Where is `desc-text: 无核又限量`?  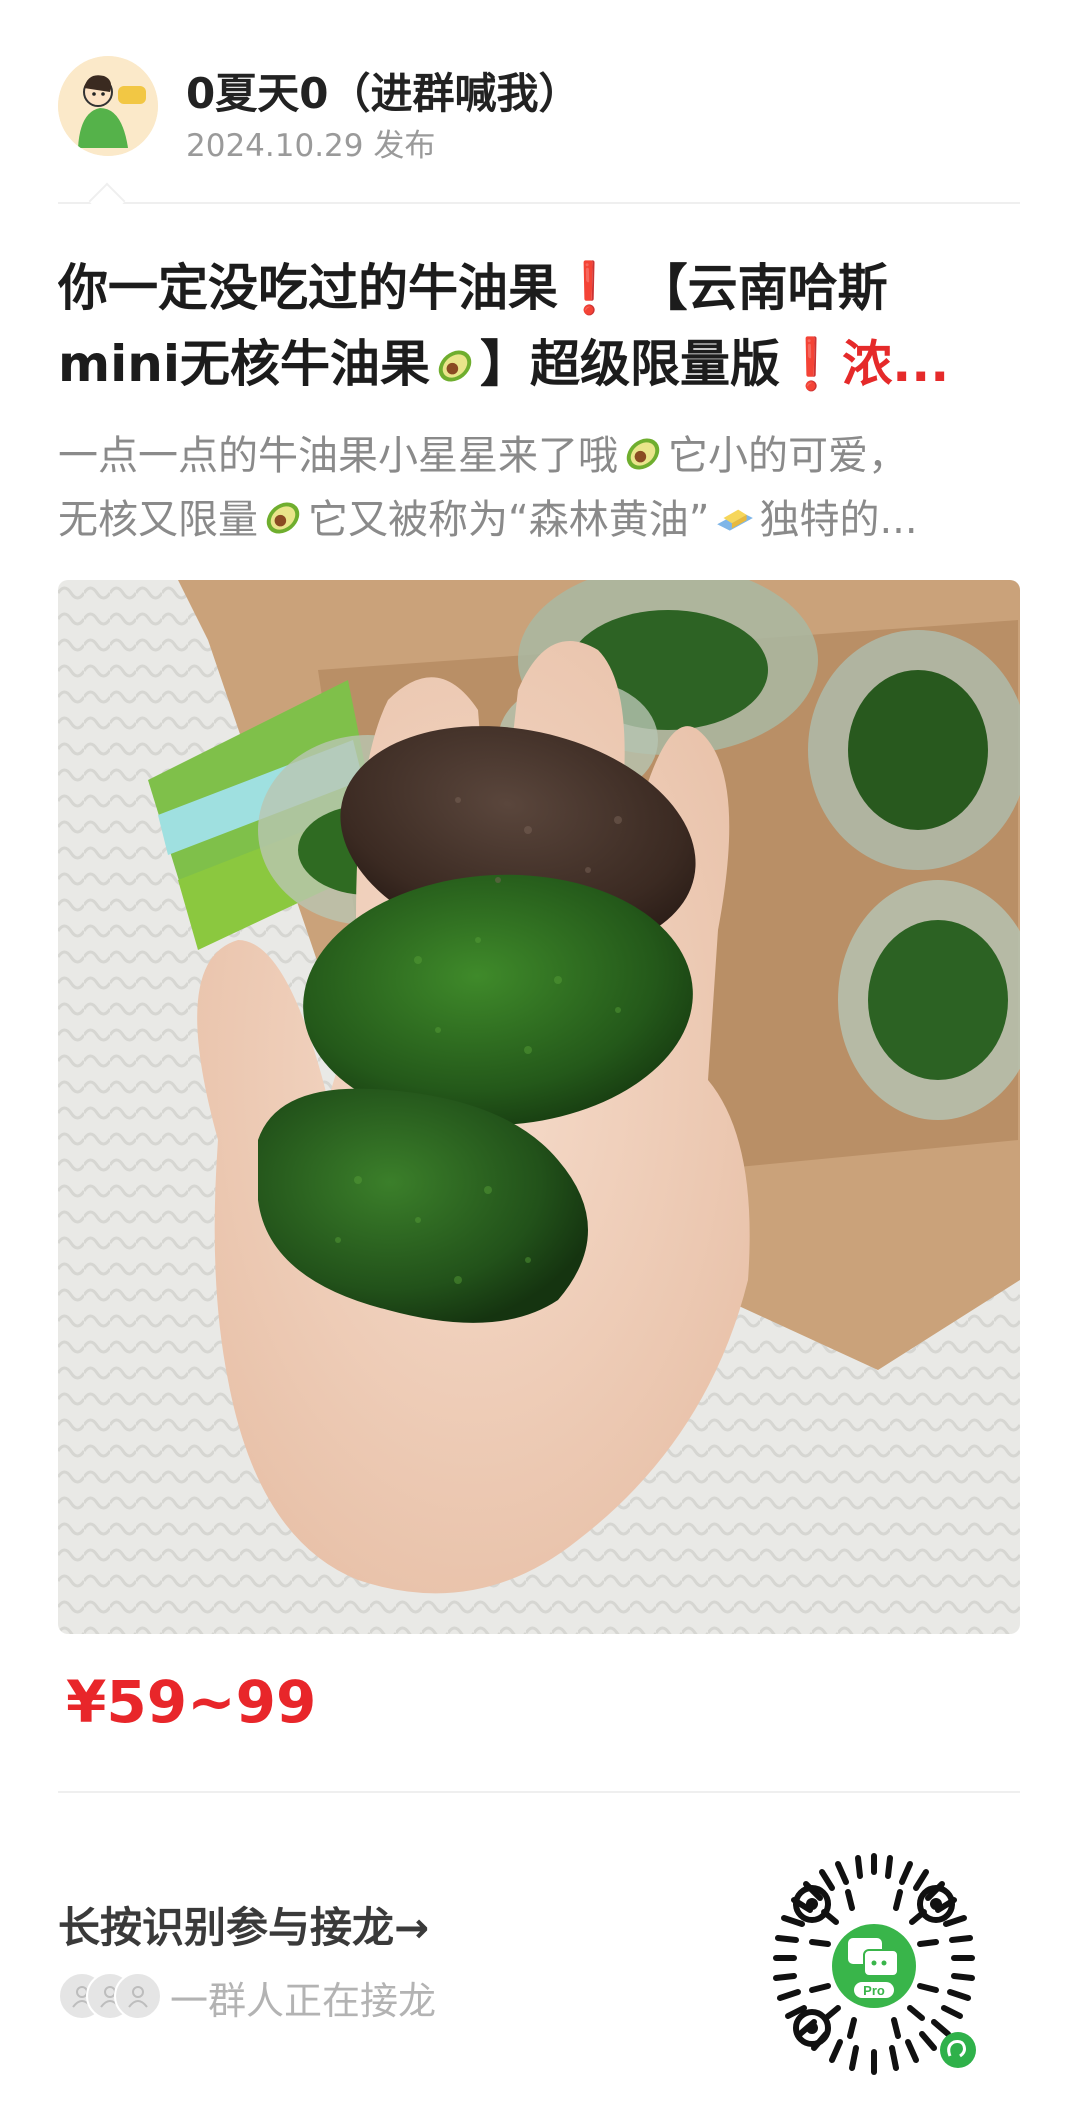
desc-text: 无核又限量 is located at coordinates (158, 520).